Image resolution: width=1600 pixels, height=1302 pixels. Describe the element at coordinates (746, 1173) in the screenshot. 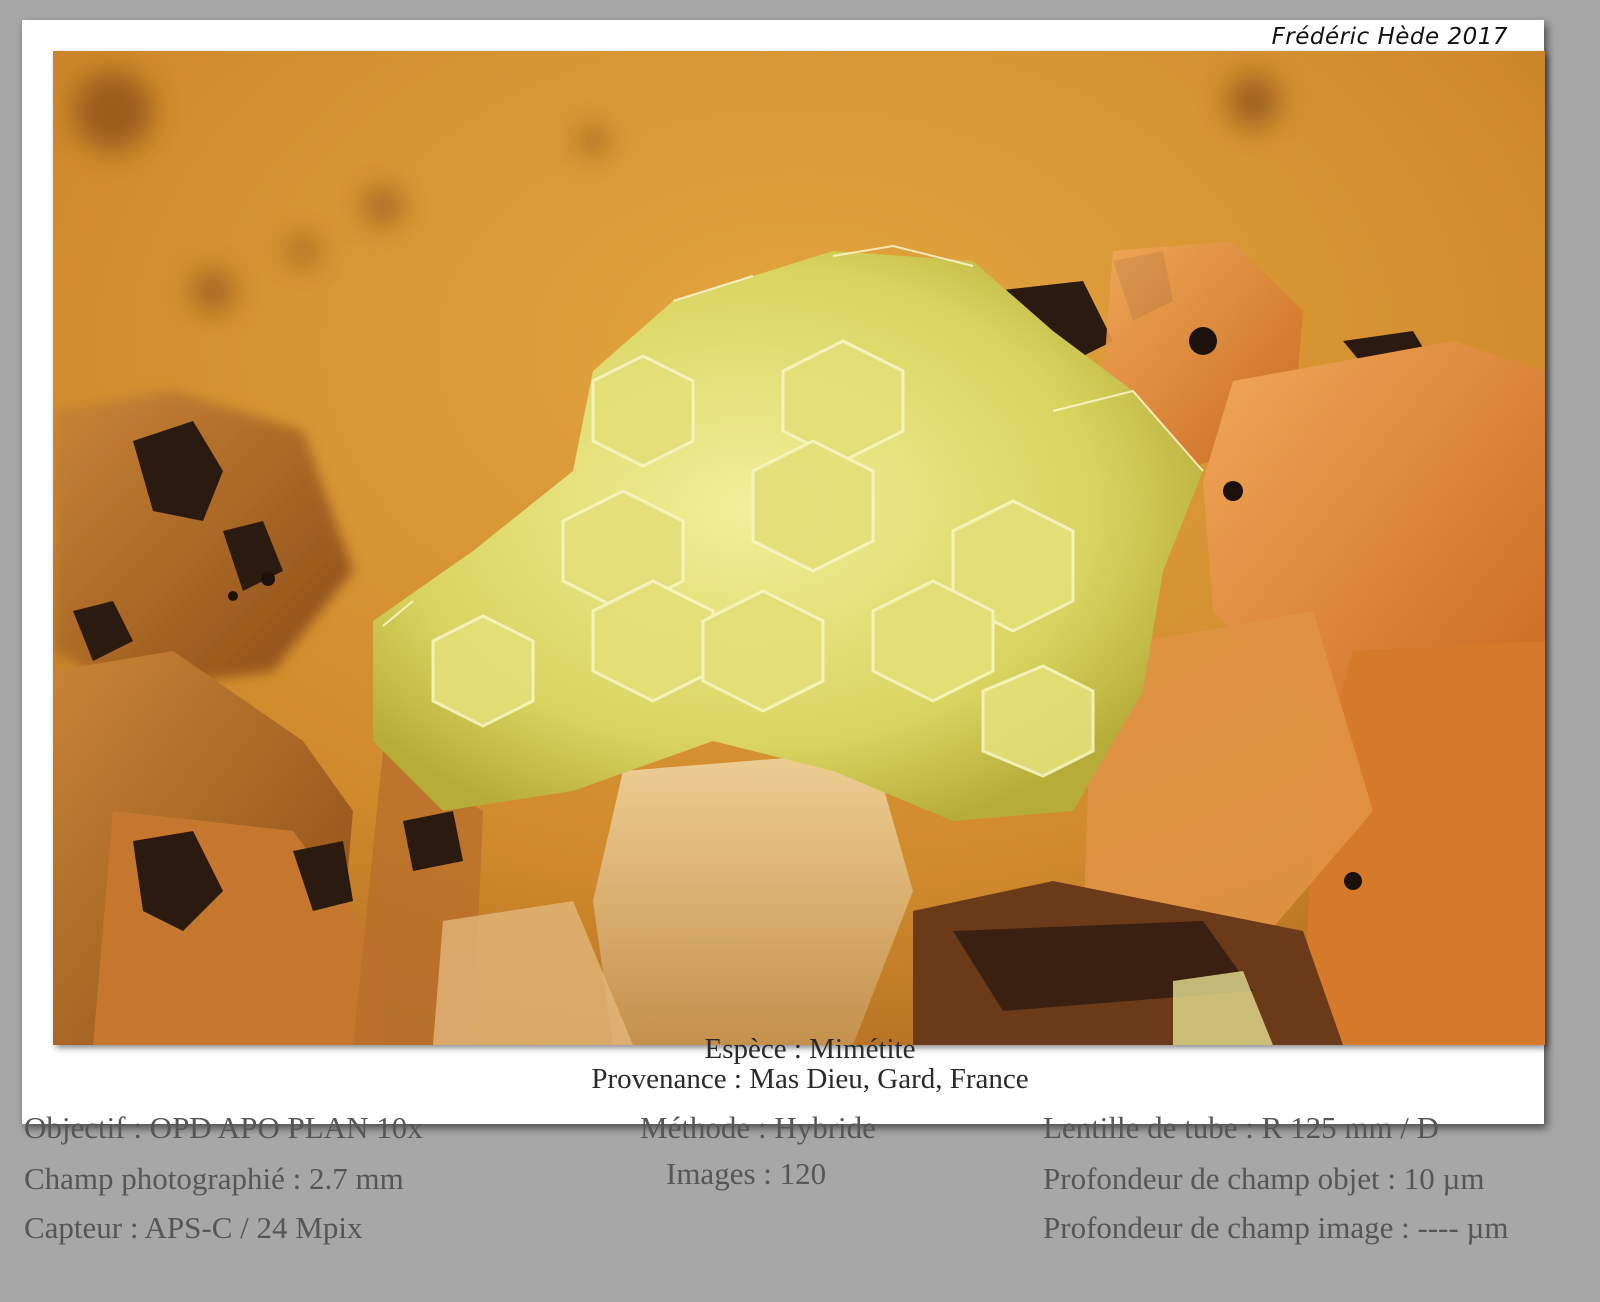

I see `spec-images: Images : 120` at that location.